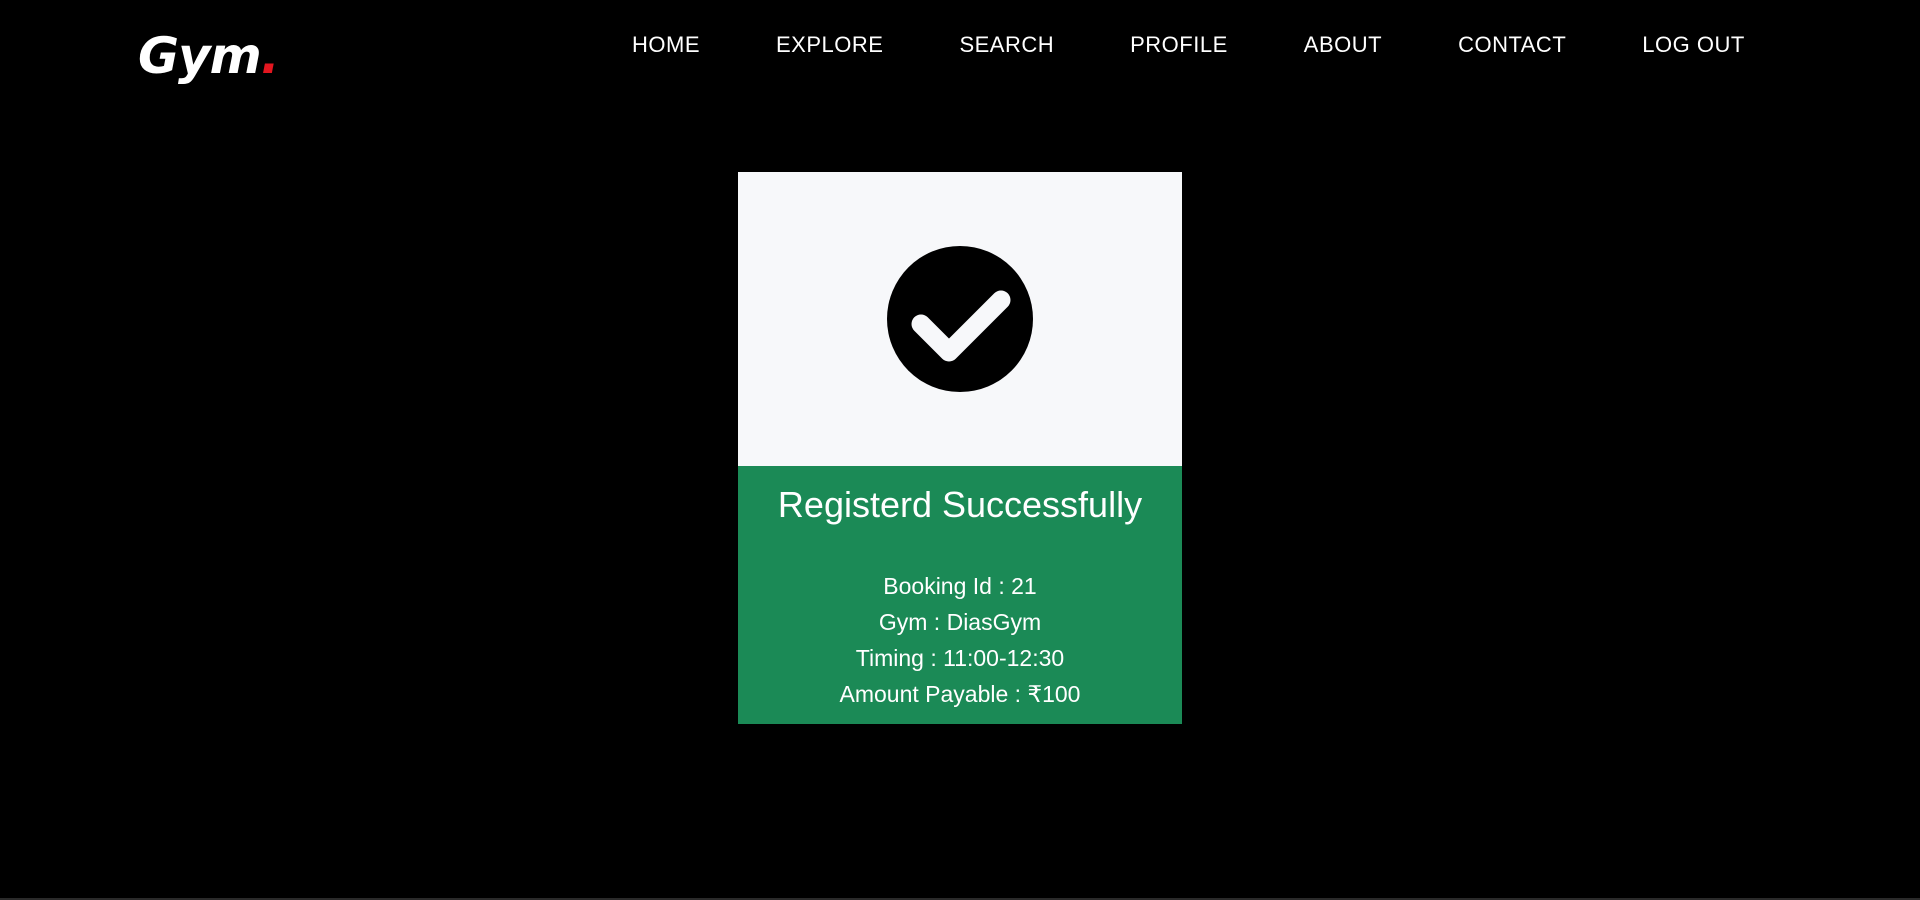  Describe the element at coordinates (960, 658) in the screenshot. I see `timing-line: Timing : 11:00-12:30` at that location.